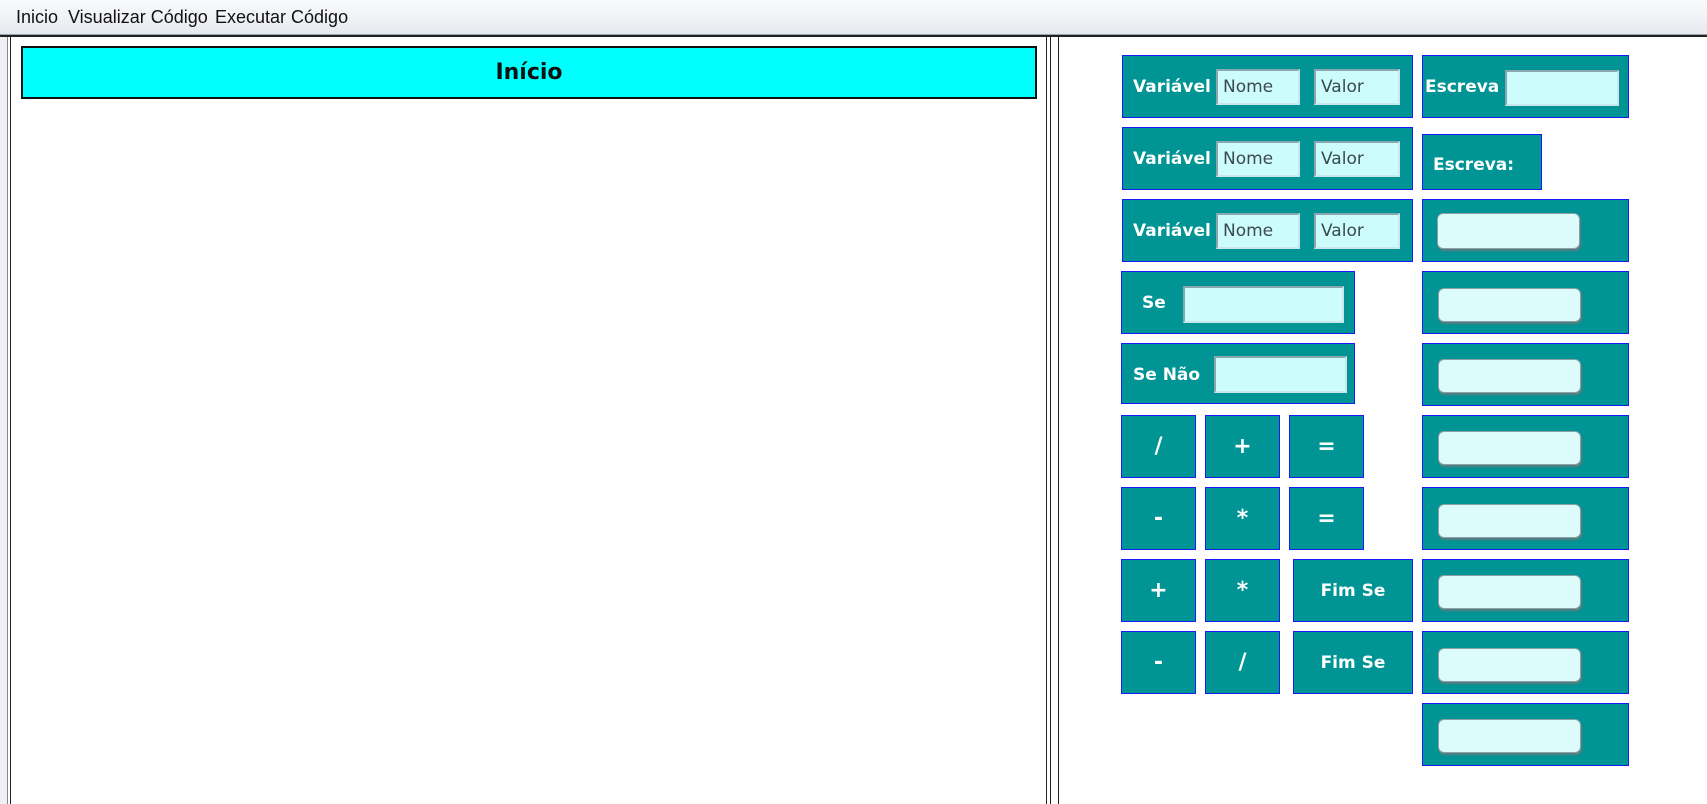 Image resolution: width=1707 pixels, height=804 pixels. Describe the element at coordinates (1167, 375) in the screenshot. I see `else-label: Se Não` at that location.